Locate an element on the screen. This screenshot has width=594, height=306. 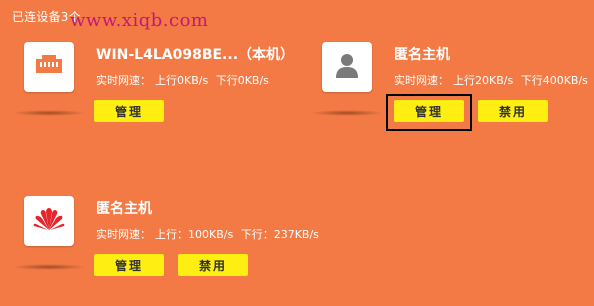
download-speed: 下行400KB/s is located at coordinates (554, 80).